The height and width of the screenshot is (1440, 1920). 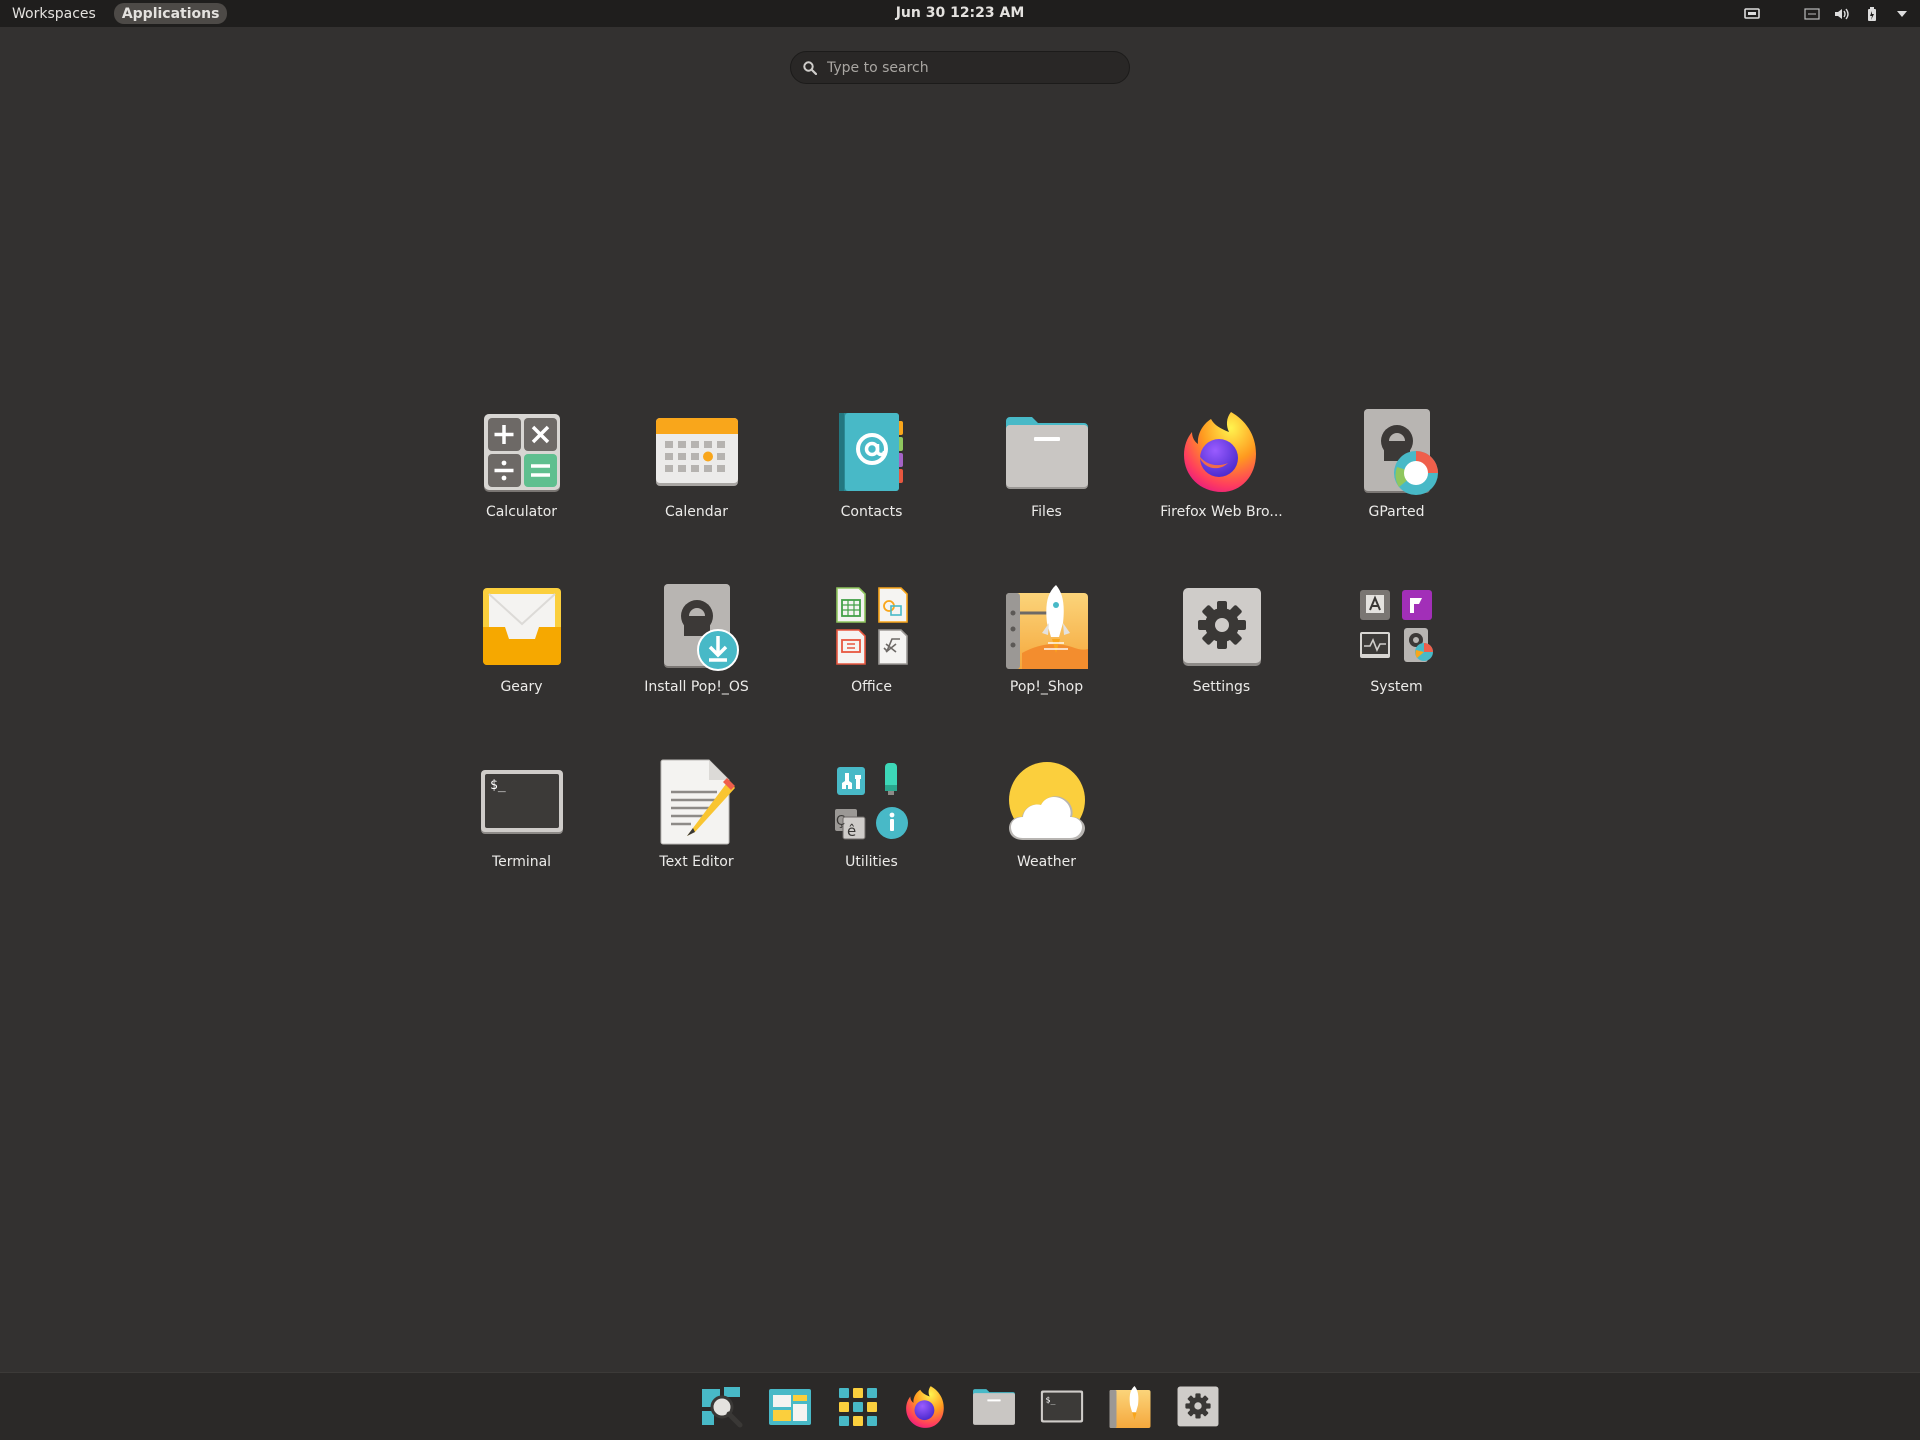 What do you see at coordinates (870, 452) in the screenshot?
I see `contacts-icon` at bounding box center [870, 452].